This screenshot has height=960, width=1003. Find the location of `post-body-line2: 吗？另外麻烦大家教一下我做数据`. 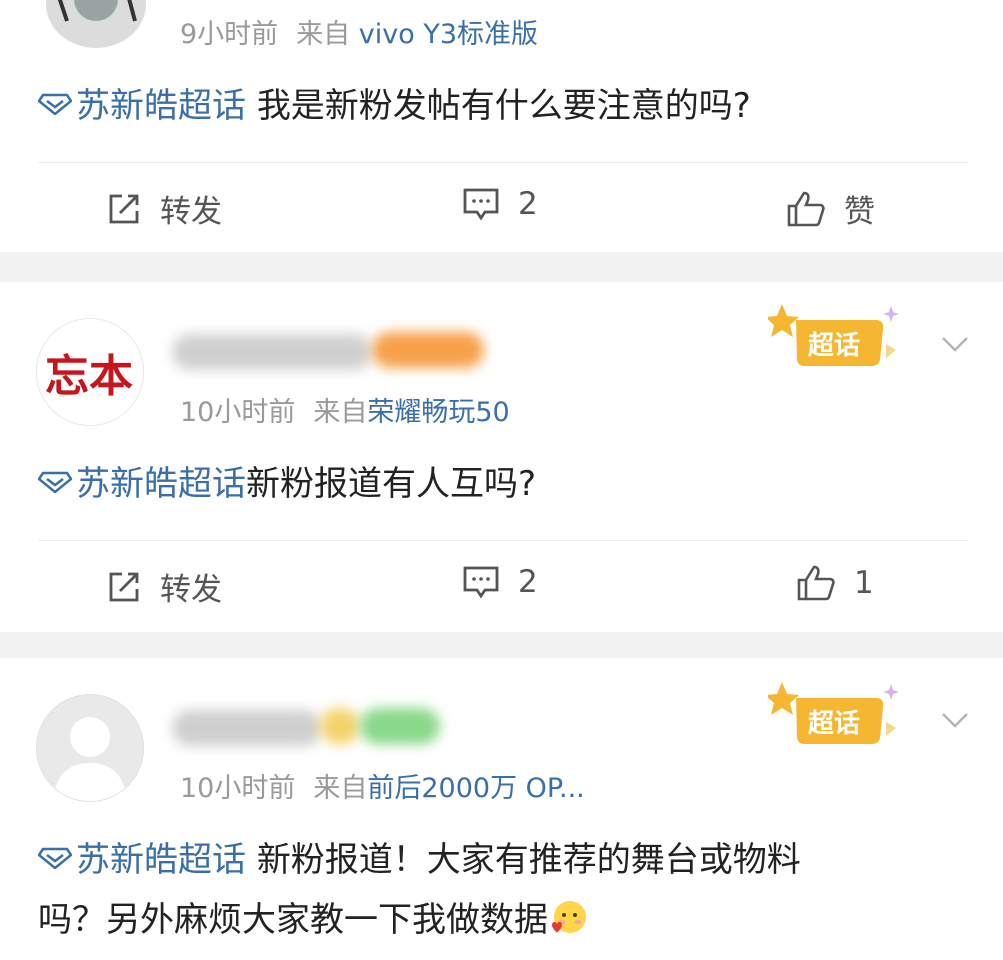

post-body-line2: 吗？另外麻烦大家教一下我做数据 is located at coordinates (293, 920).